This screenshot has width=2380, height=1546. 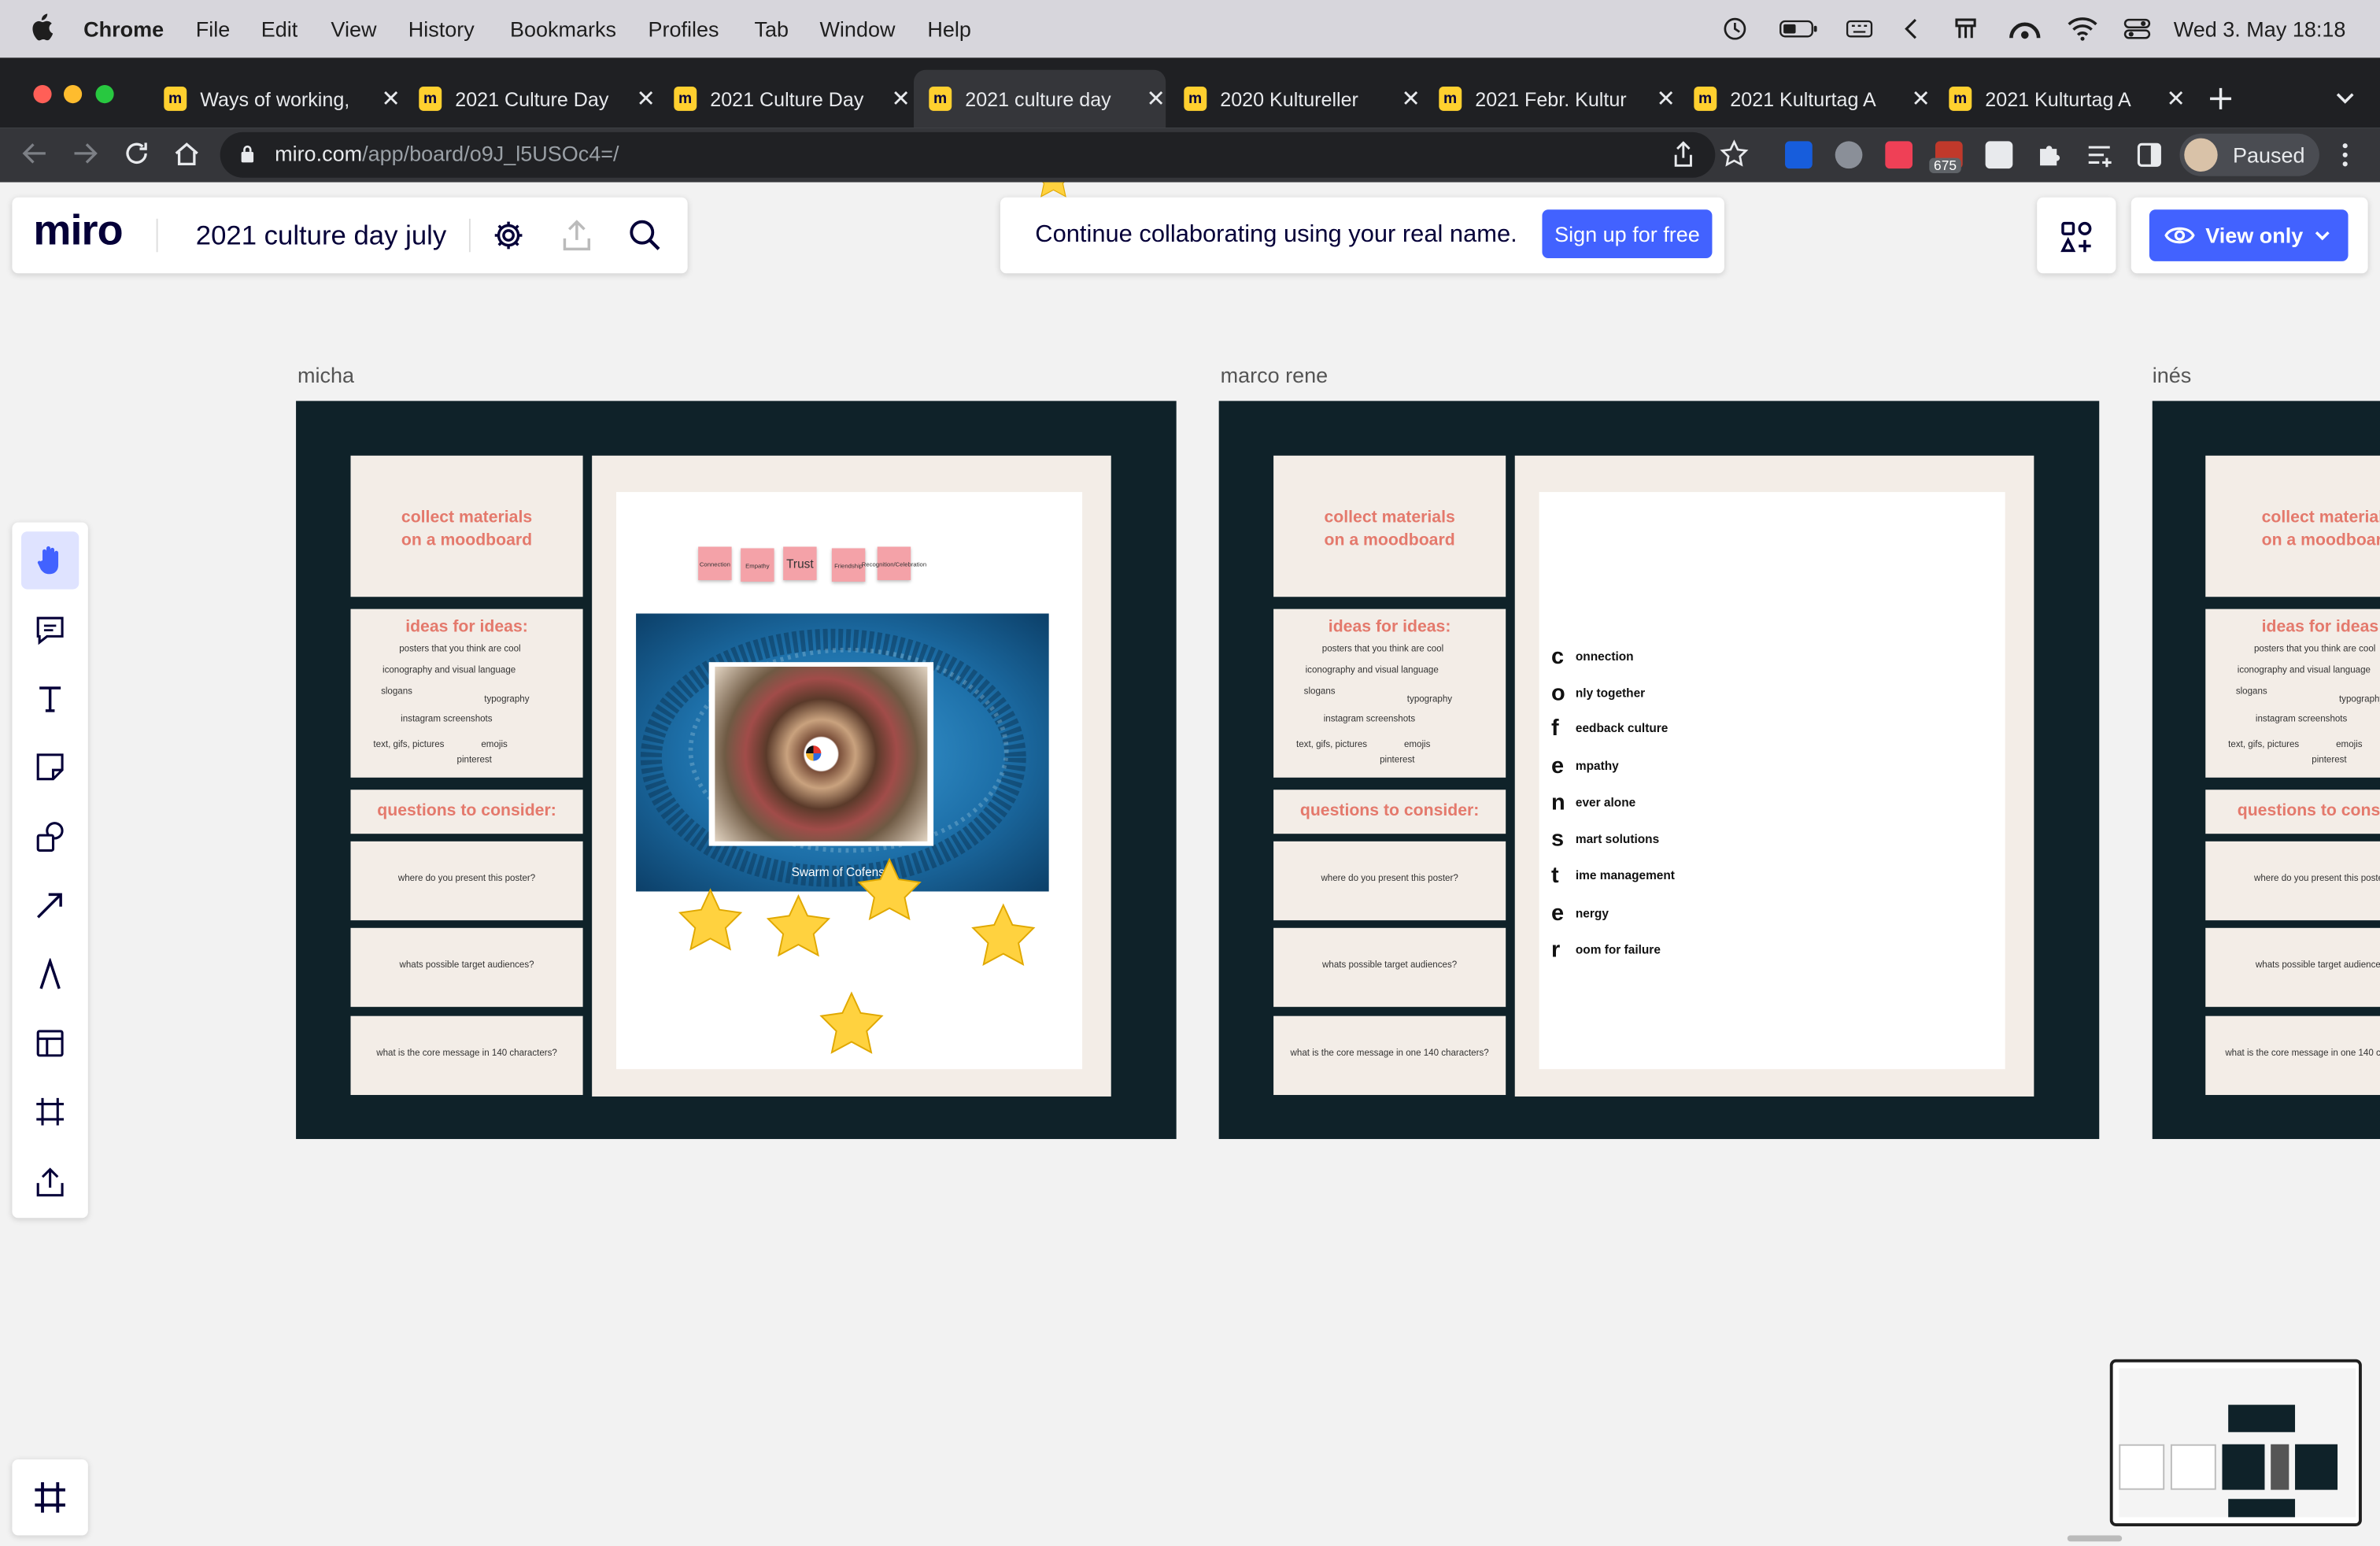 I want to click on reading-list-icon, so click(x=2099, y=154).